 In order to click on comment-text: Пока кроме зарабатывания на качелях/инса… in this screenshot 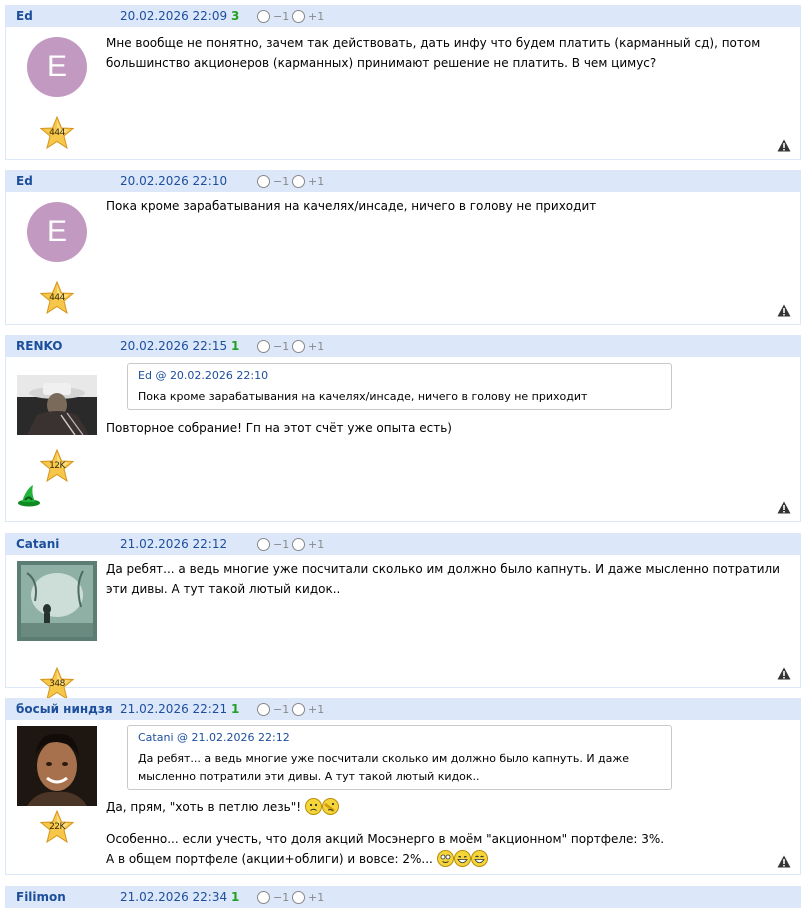, I will do `click(351, 206)`.